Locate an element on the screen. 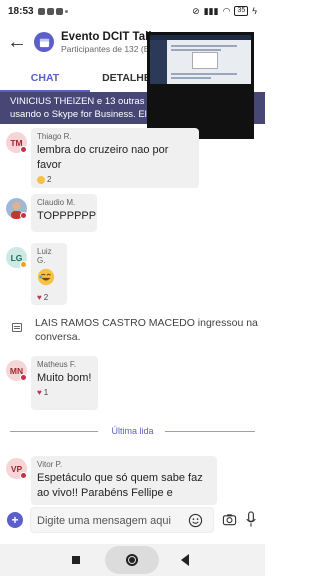 This screenshot has height=576, width=320. notification-icons is located at coordinates (52, 11).